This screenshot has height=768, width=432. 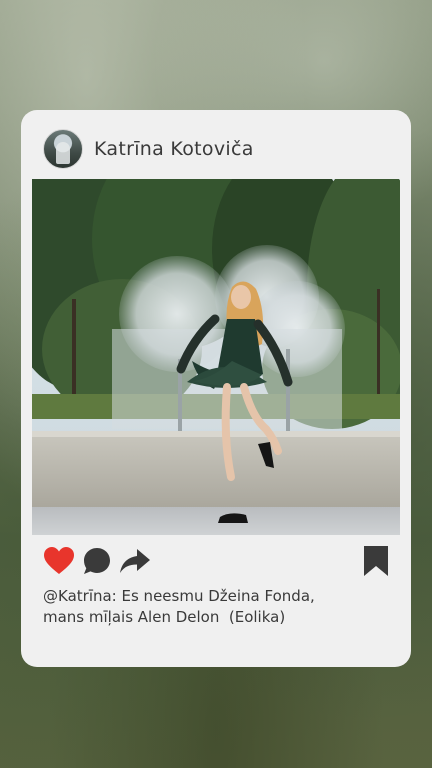 I want to click on share-arrow-icon, so click(x=135, y=561).